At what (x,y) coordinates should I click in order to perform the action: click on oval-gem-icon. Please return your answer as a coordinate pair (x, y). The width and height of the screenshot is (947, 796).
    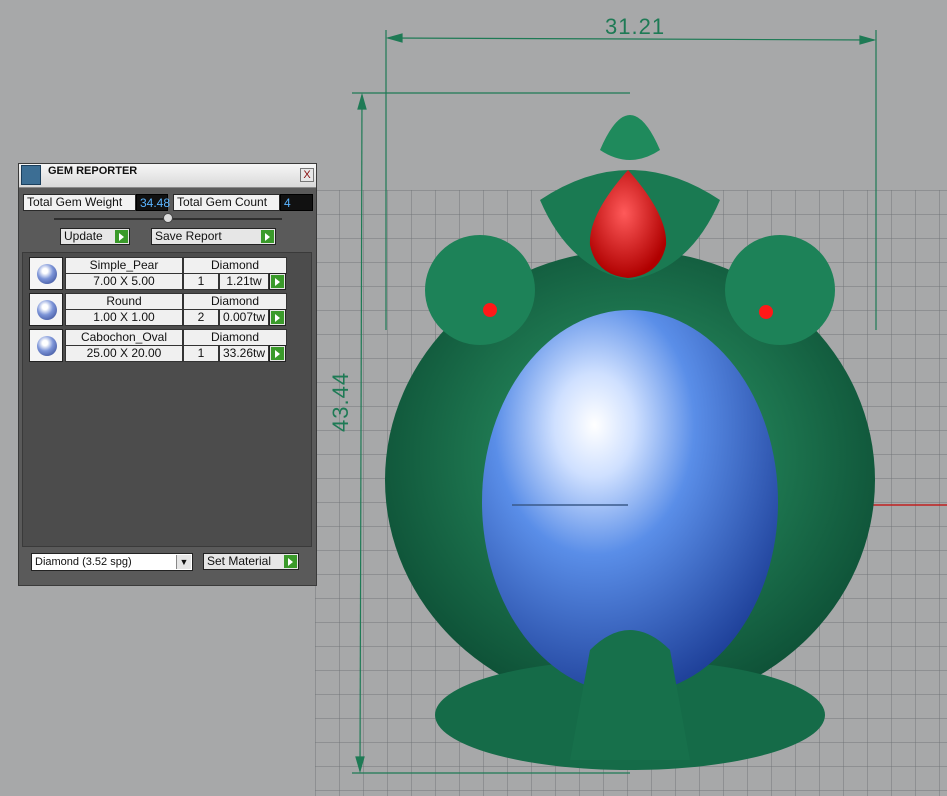
    Looking at the image, I should click on (46, 345).